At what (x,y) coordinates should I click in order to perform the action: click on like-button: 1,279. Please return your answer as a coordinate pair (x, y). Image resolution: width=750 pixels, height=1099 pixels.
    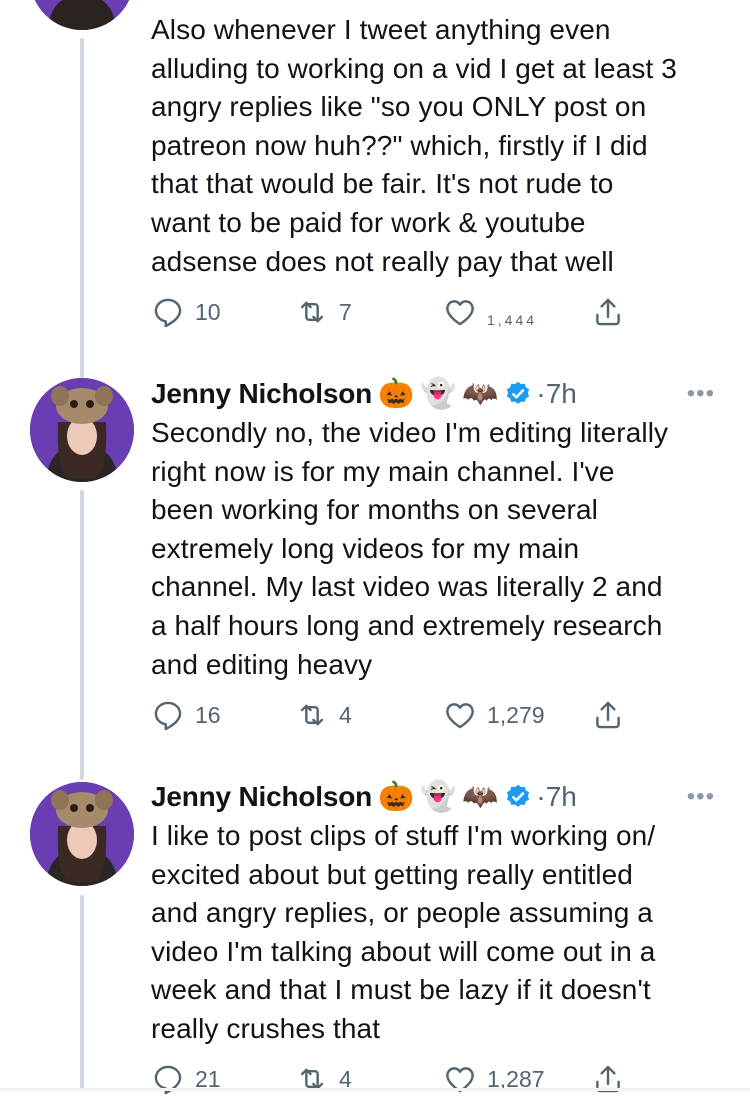
    Looking at the image, I should click on (494, 715).